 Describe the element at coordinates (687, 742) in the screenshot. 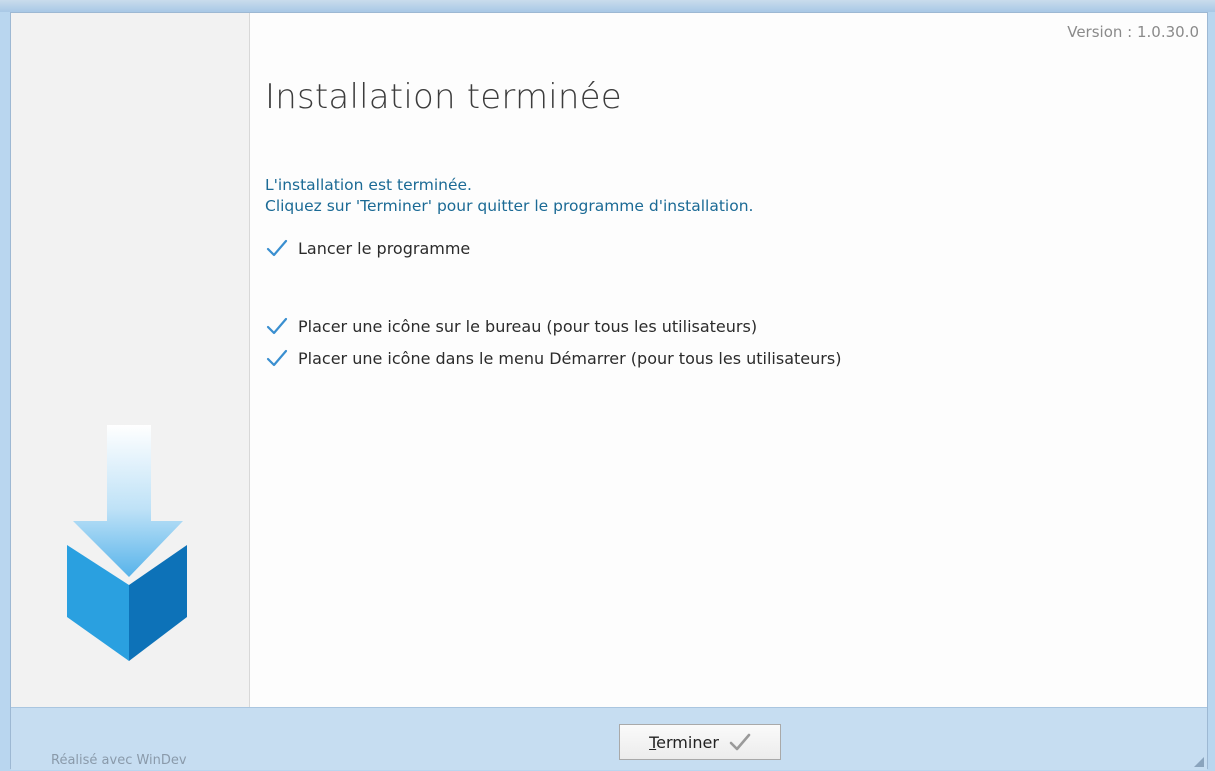

I see `finish-button-text: erminer` at that location.